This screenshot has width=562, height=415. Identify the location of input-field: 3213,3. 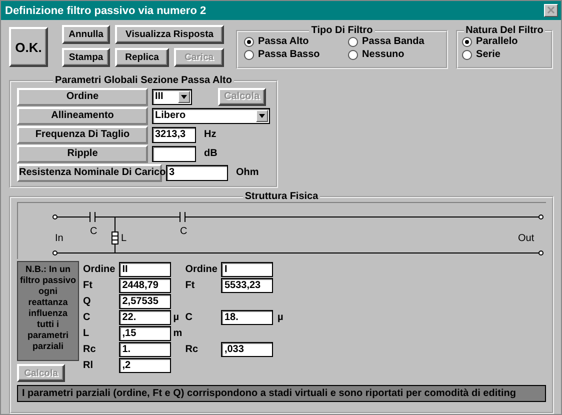
(174, 134).